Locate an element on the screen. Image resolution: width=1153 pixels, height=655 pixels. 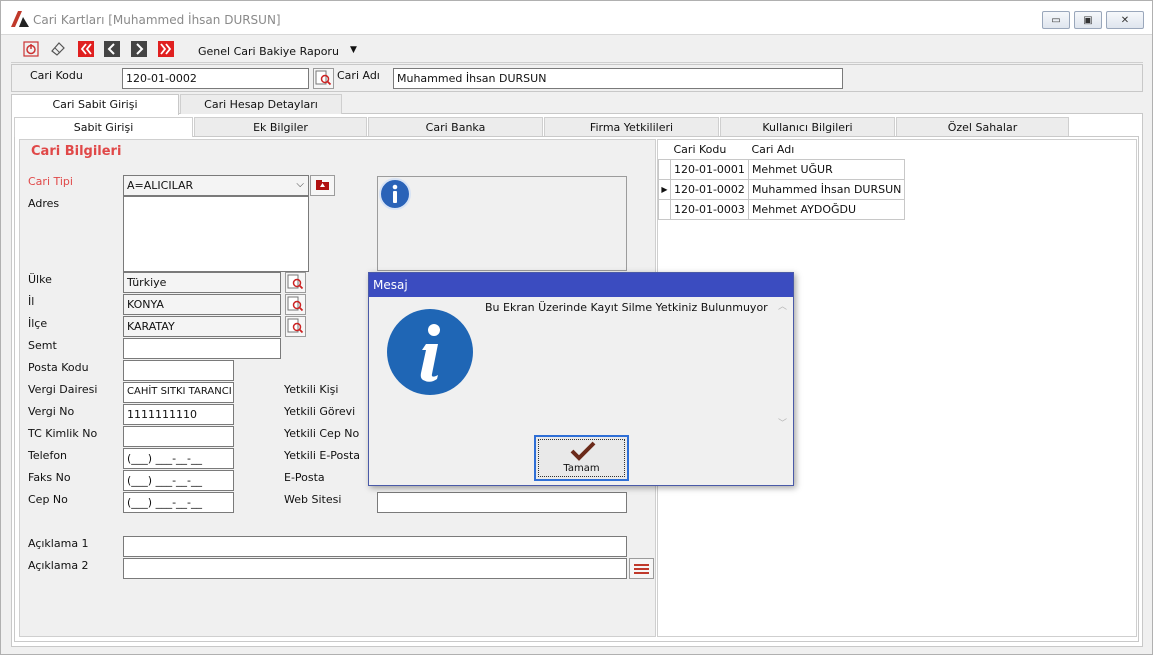
ulke-search-button is located at coordinates (295, 282).